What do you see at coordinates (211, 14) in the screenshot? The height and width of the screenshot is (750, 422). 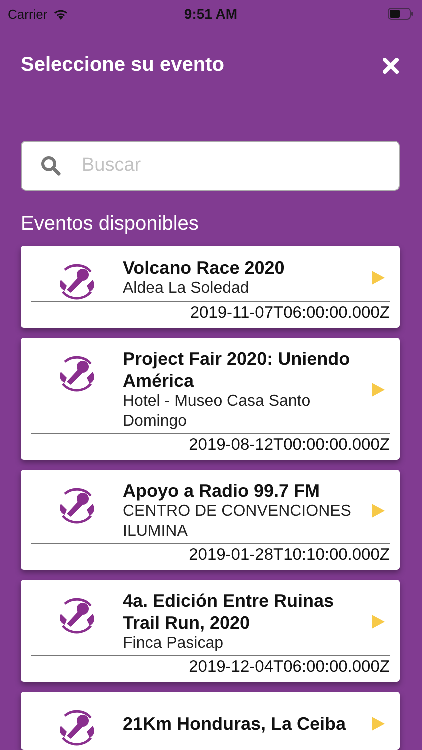 I see `status-time: 9:51 AM` at bounding box center [211, 14].